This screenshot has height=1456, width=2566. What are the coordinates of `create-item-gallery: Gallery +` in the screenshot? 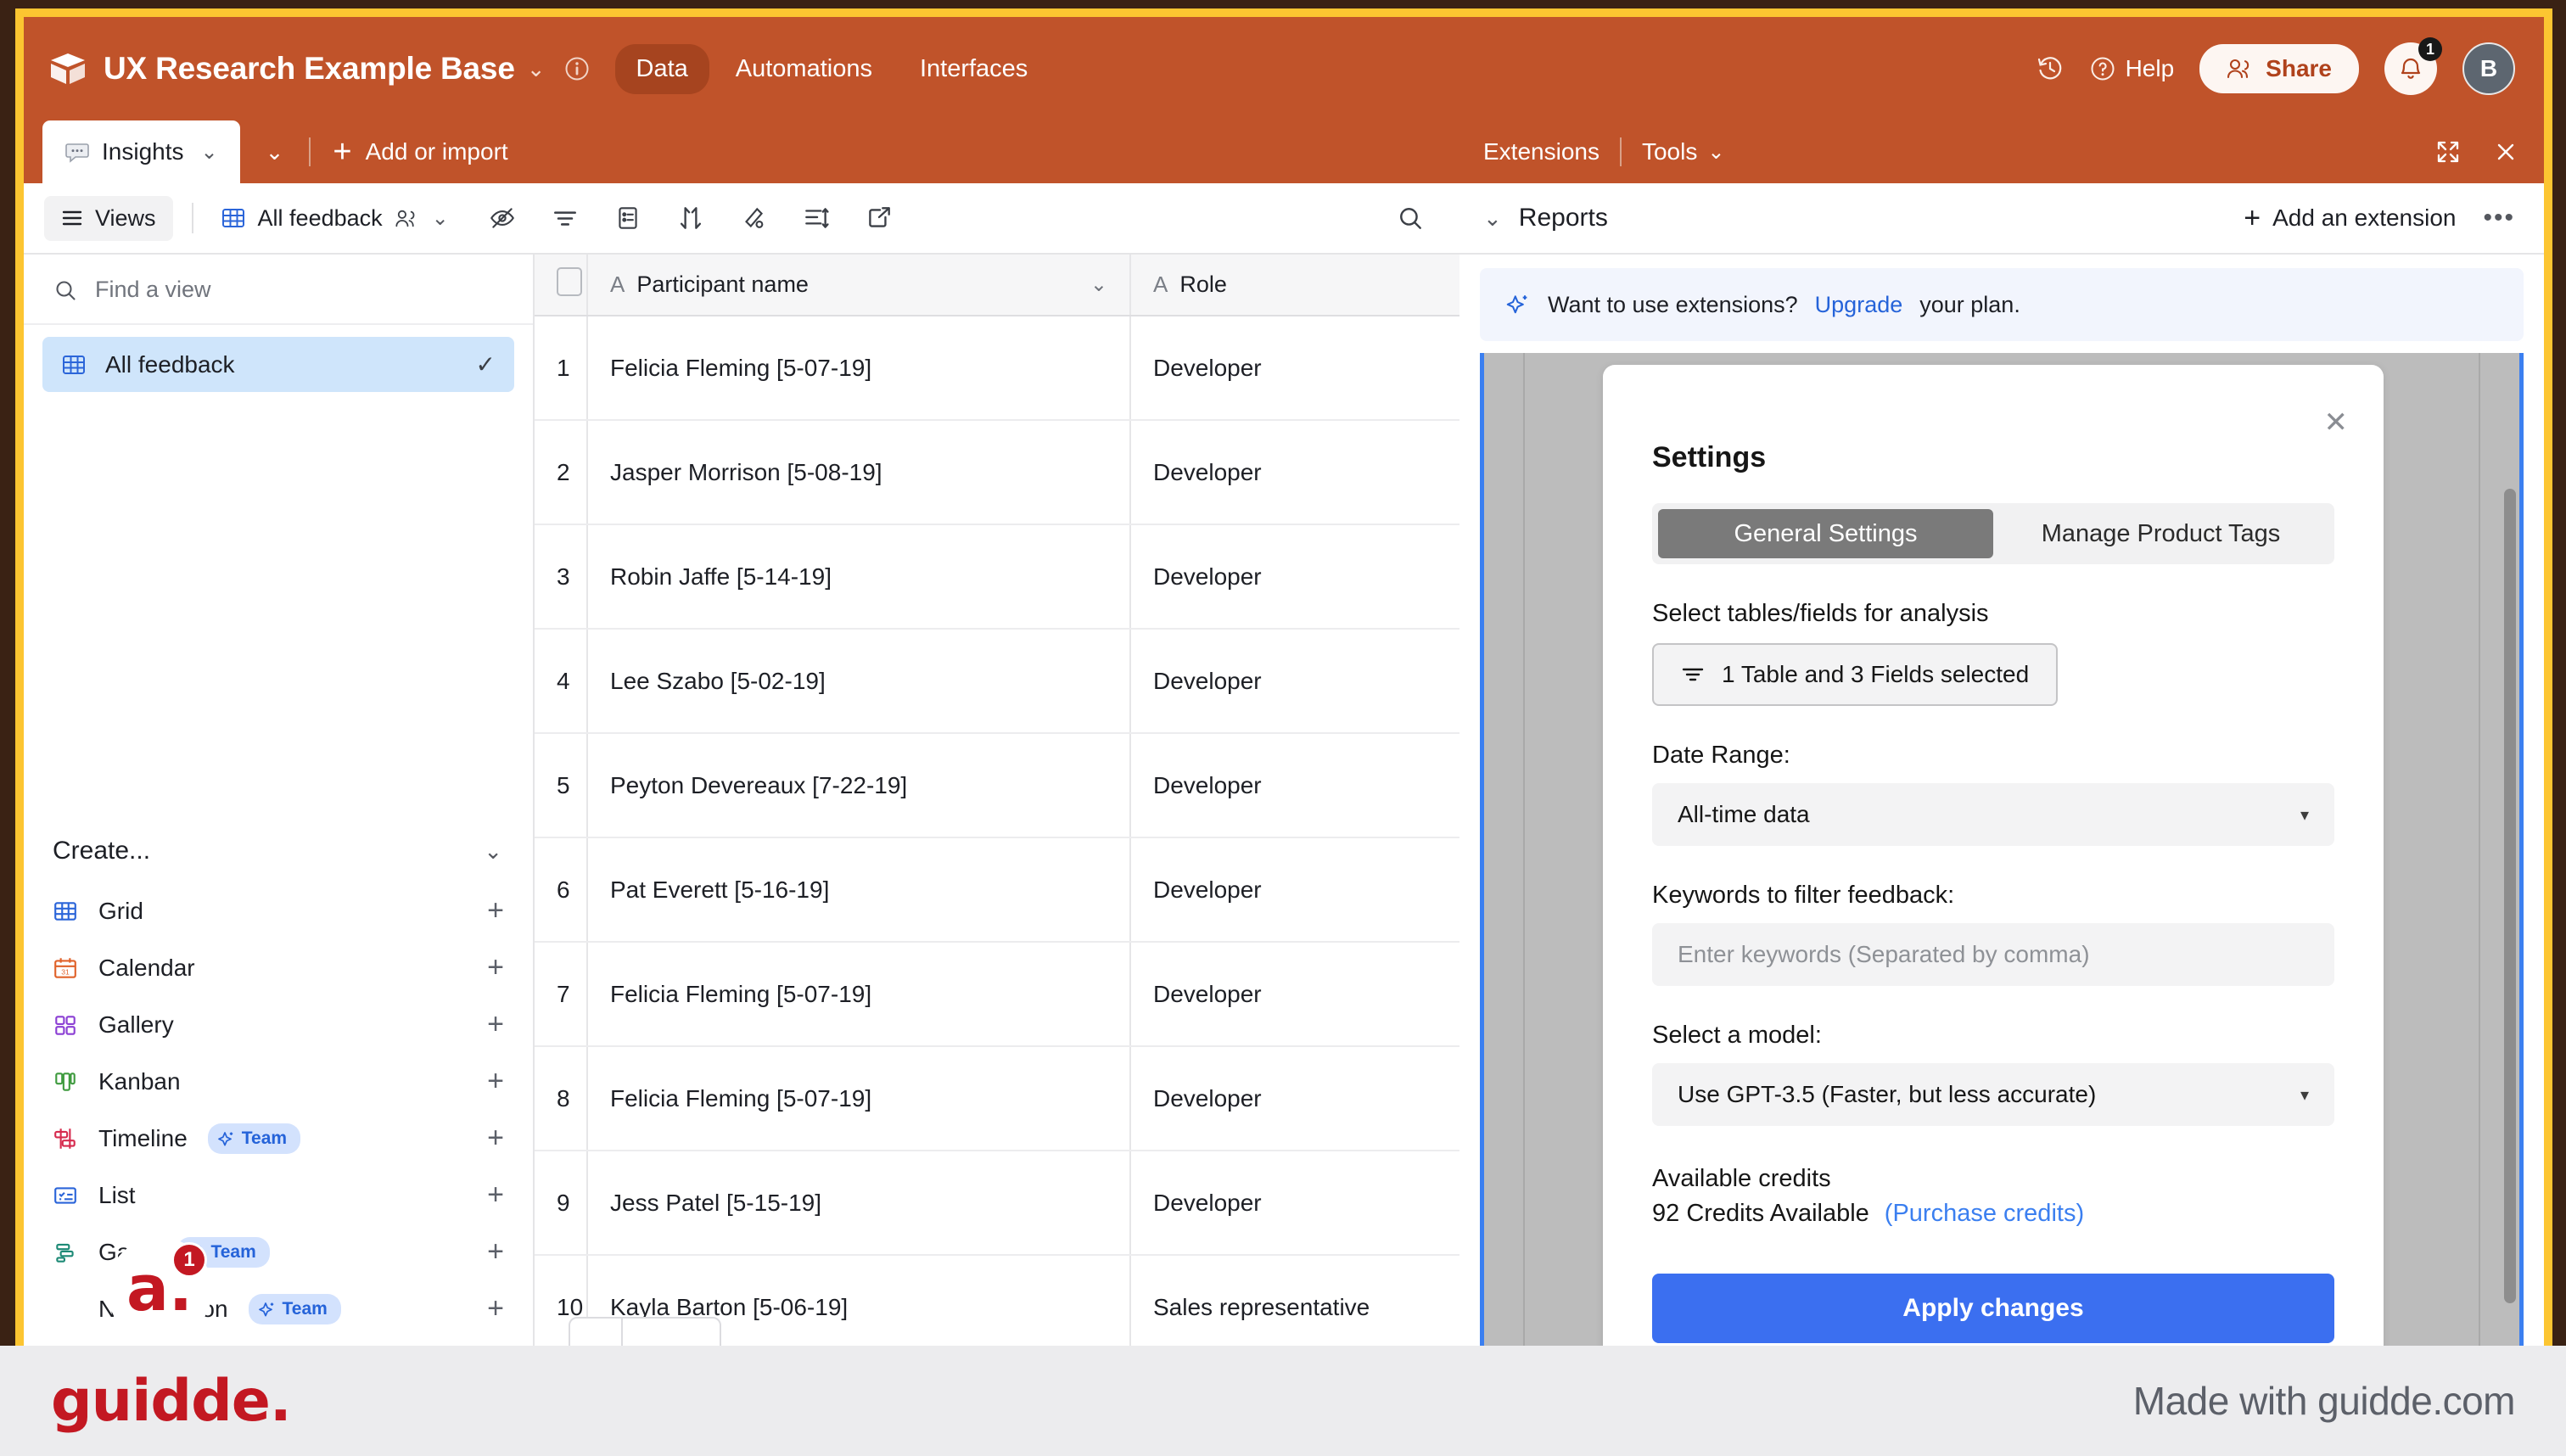 It's located at (278, 1024).